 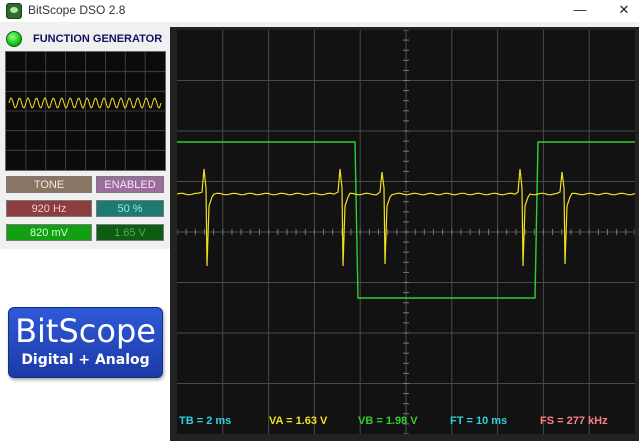 What do you see at coordinates (49, 184) in the screenshot?
I see `tone-mode-button: TONE` at bounding box center [49, 184].